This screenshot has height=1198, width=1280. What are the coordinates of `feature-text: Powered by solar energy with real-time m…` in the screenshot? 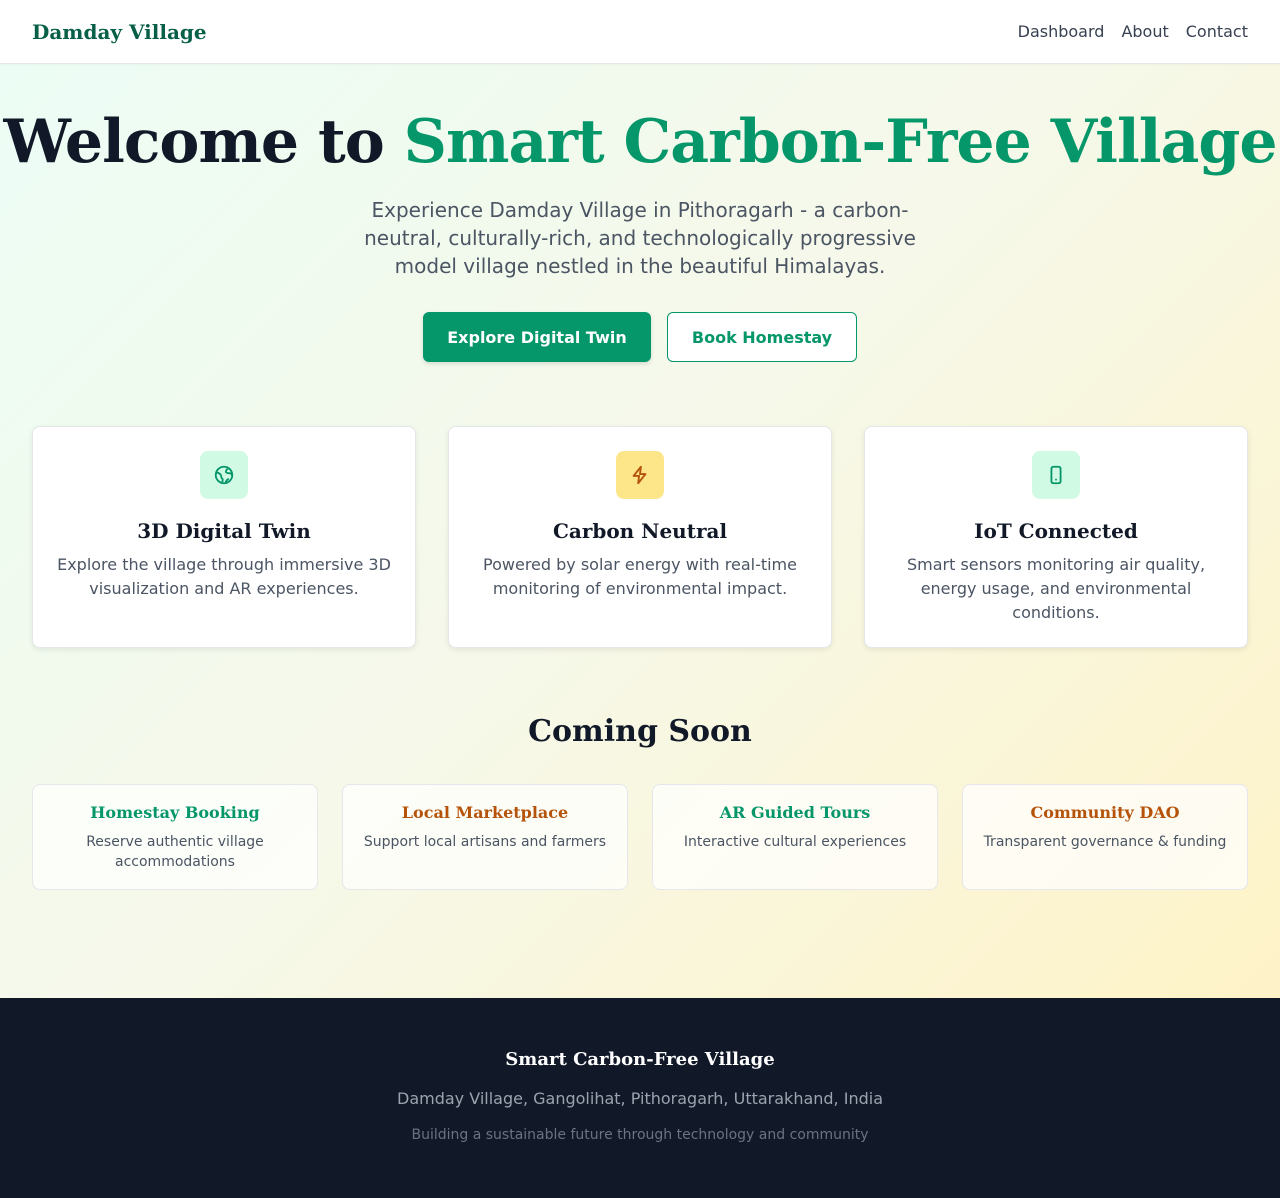 It's located at (640, 576).